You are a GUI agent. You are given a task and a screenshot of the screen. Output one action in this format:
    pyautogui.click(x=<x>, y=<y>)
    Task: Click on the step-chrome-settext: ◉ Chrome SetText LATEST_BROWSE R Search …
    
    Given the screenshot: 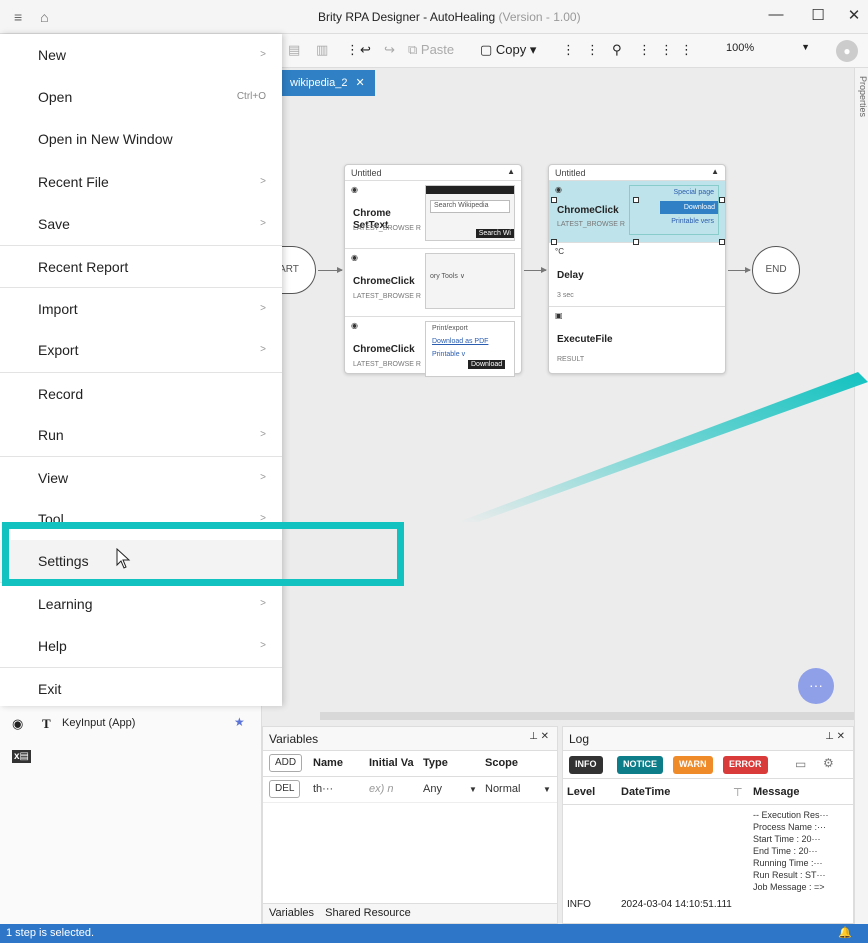 What is the action you would take?
    pyautogui.click(x=433, y=215)
    